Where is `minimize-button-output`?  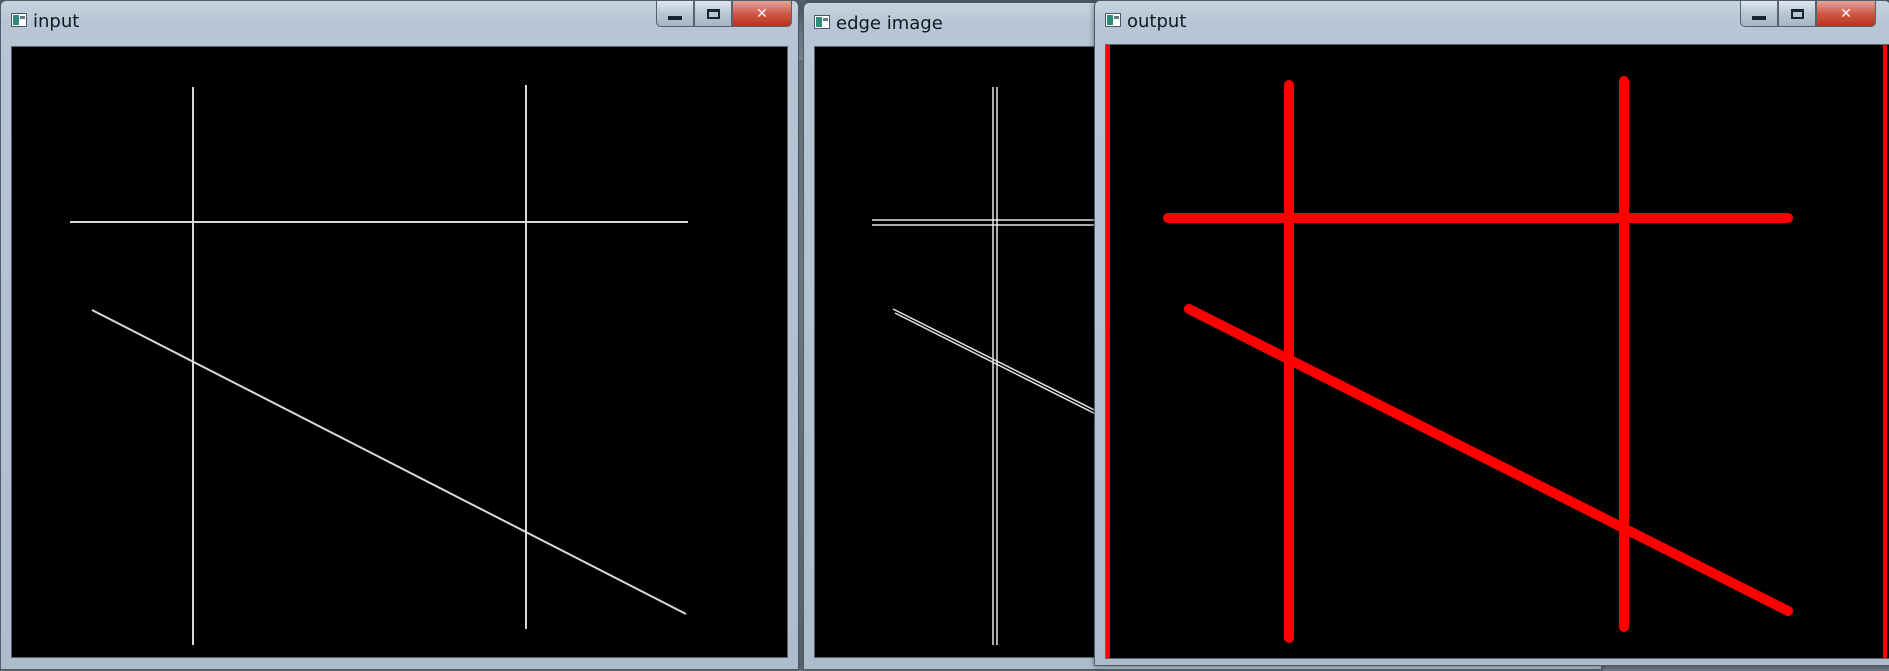
minimize-button-output is located at coordinates (1759, 14).